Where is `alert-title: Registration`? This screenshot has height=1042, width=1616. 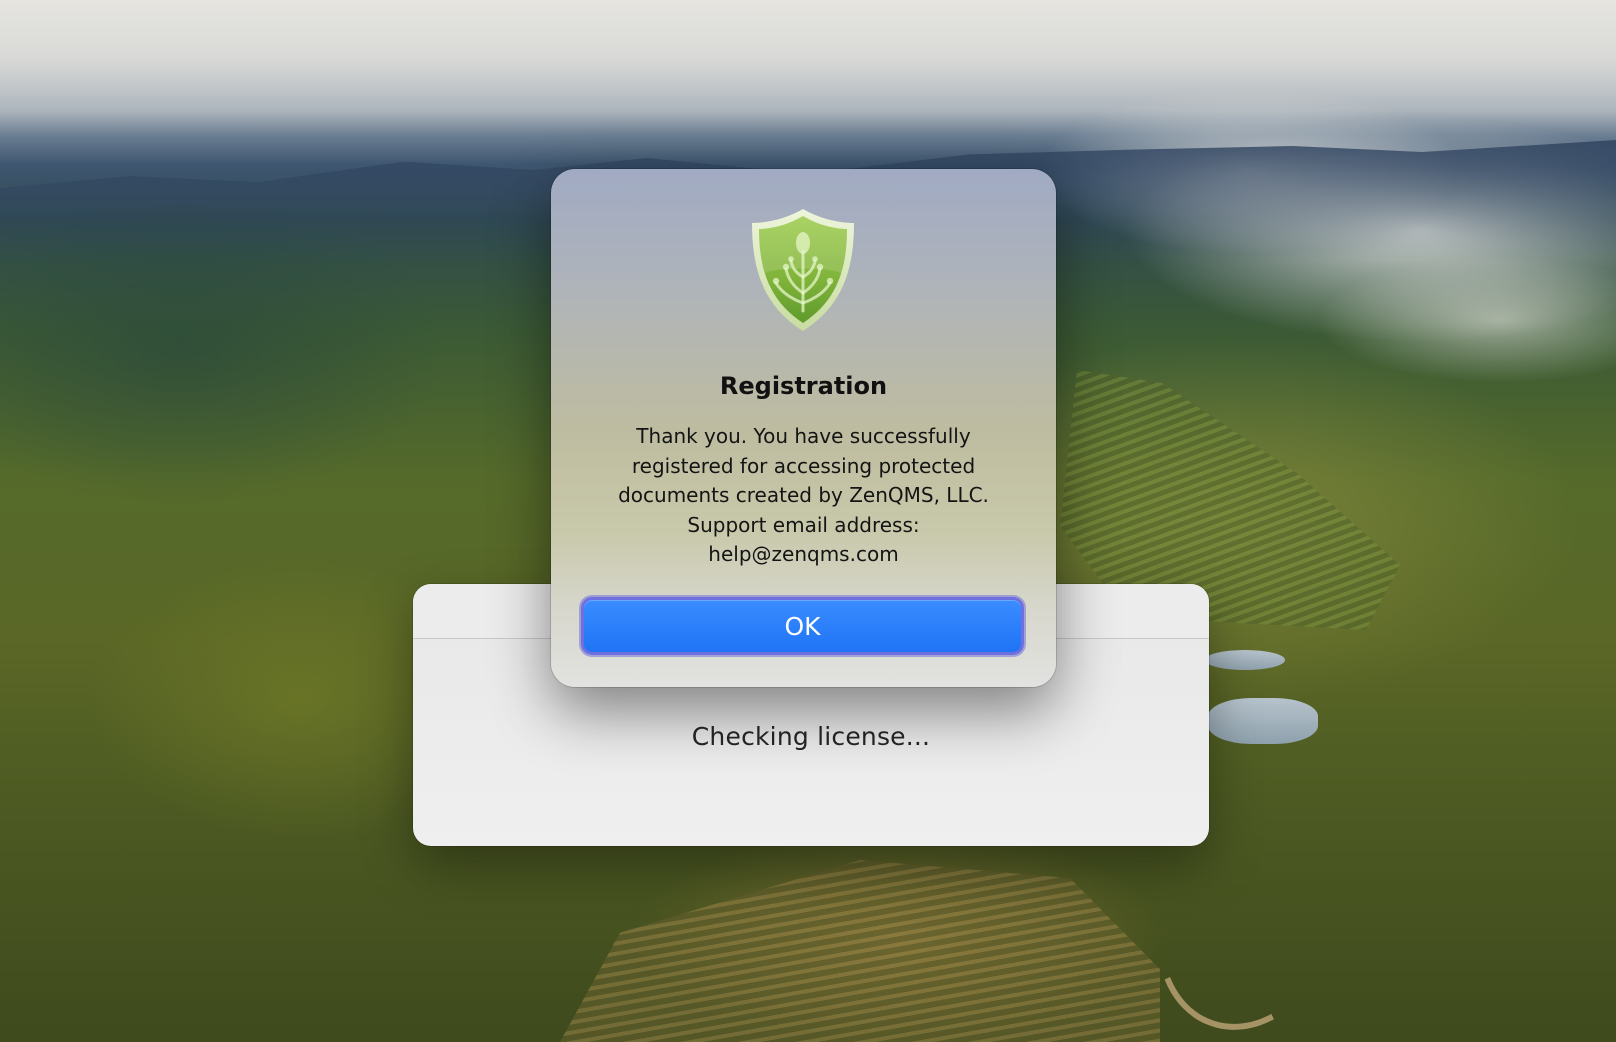
alert-title: Registration is located at coordinates (803, 386).